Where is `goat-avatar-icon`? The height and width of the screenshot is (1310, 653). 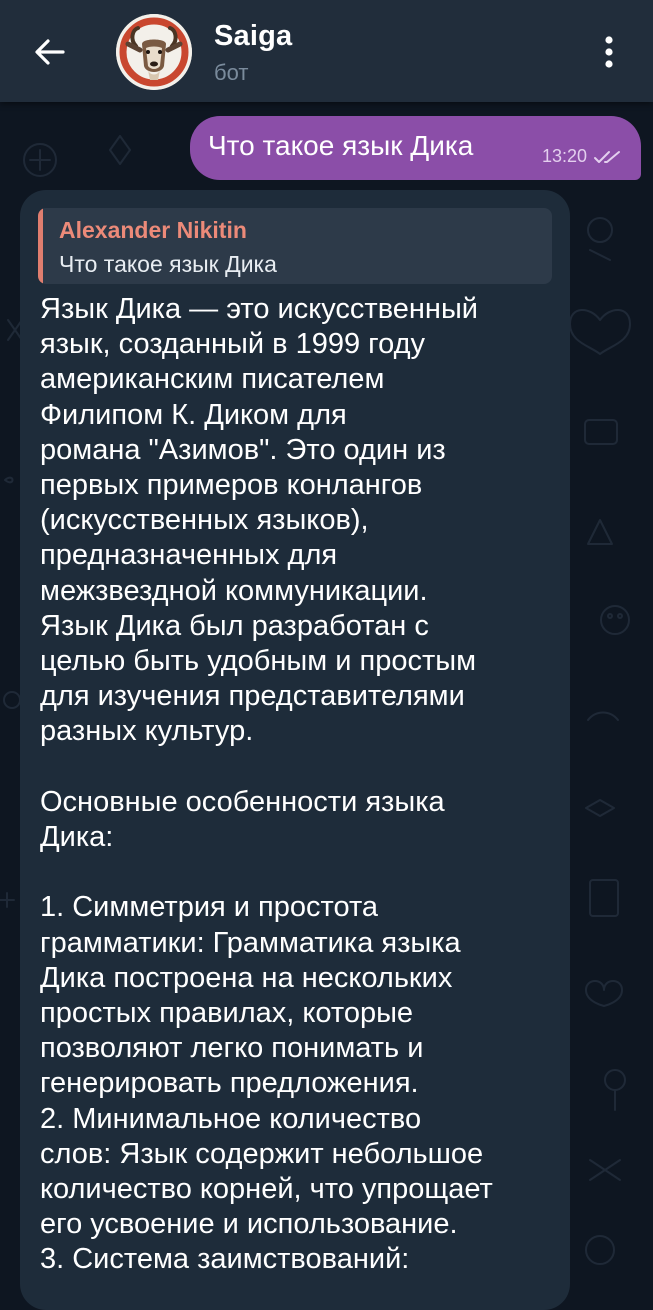
goat-avatar-icon is located at coordinates (154, 52).